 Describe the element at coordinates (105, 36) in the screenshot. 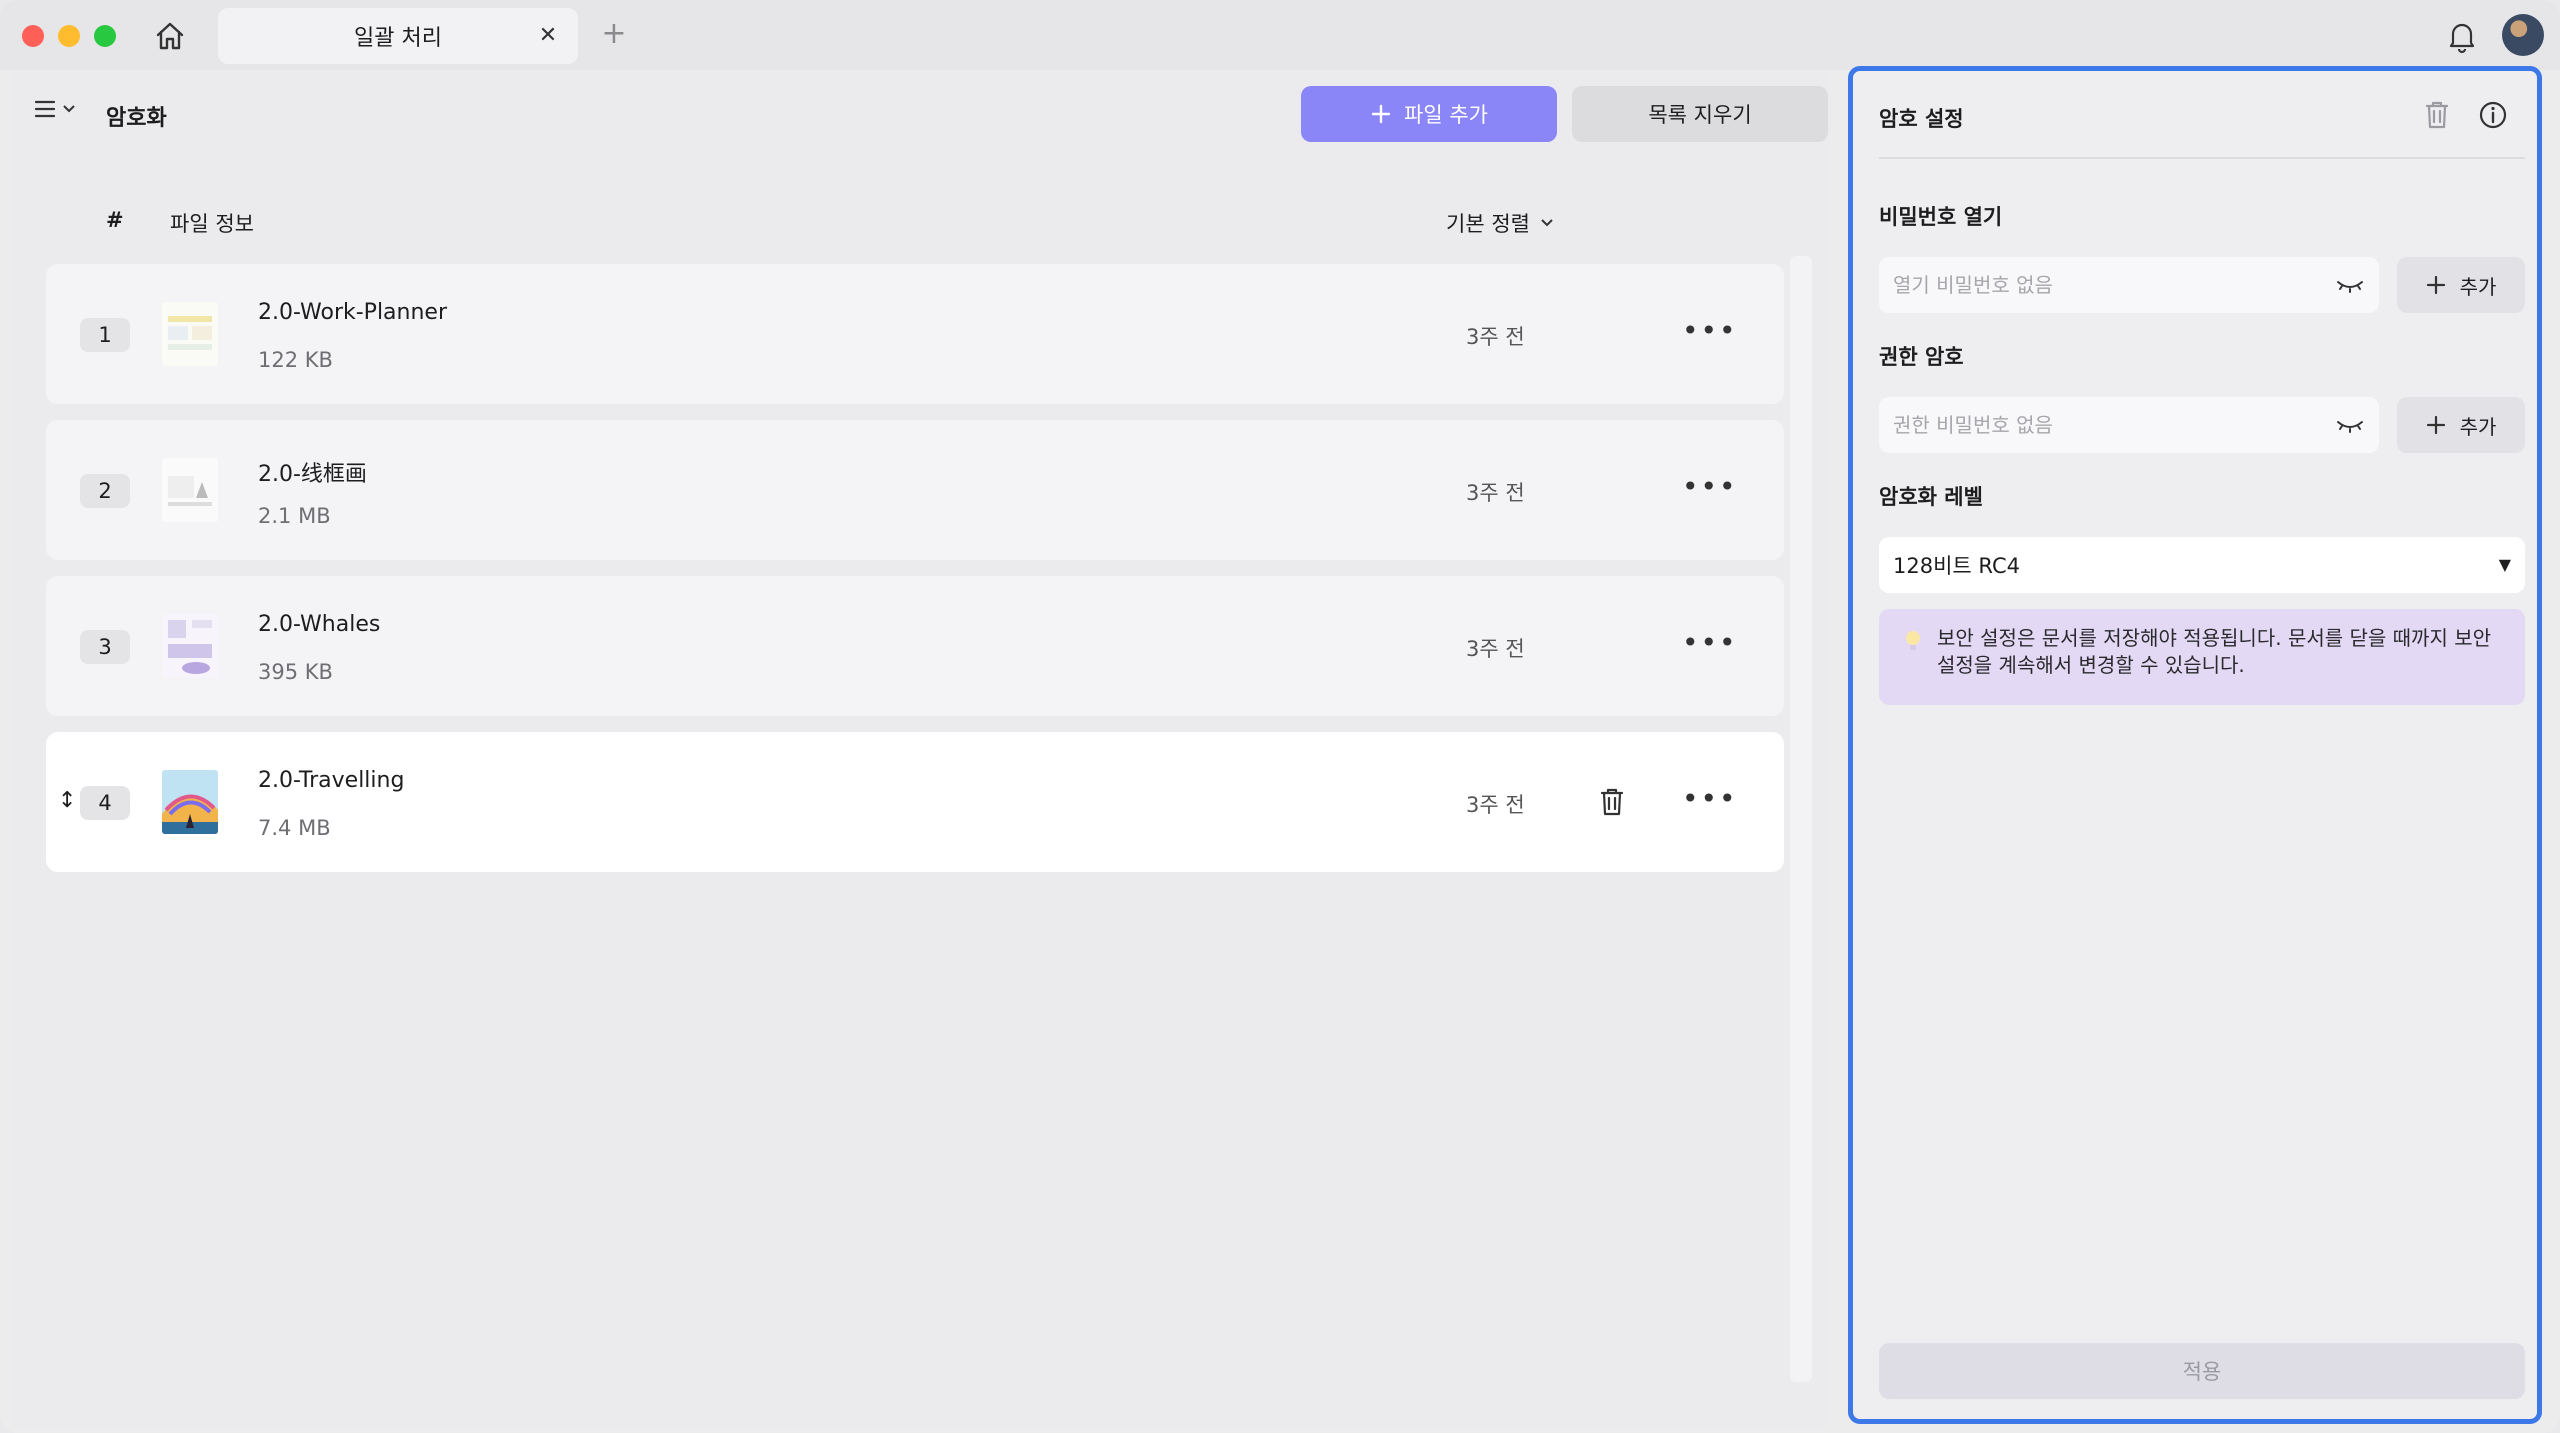

I see `zoom-window-button` at that location.